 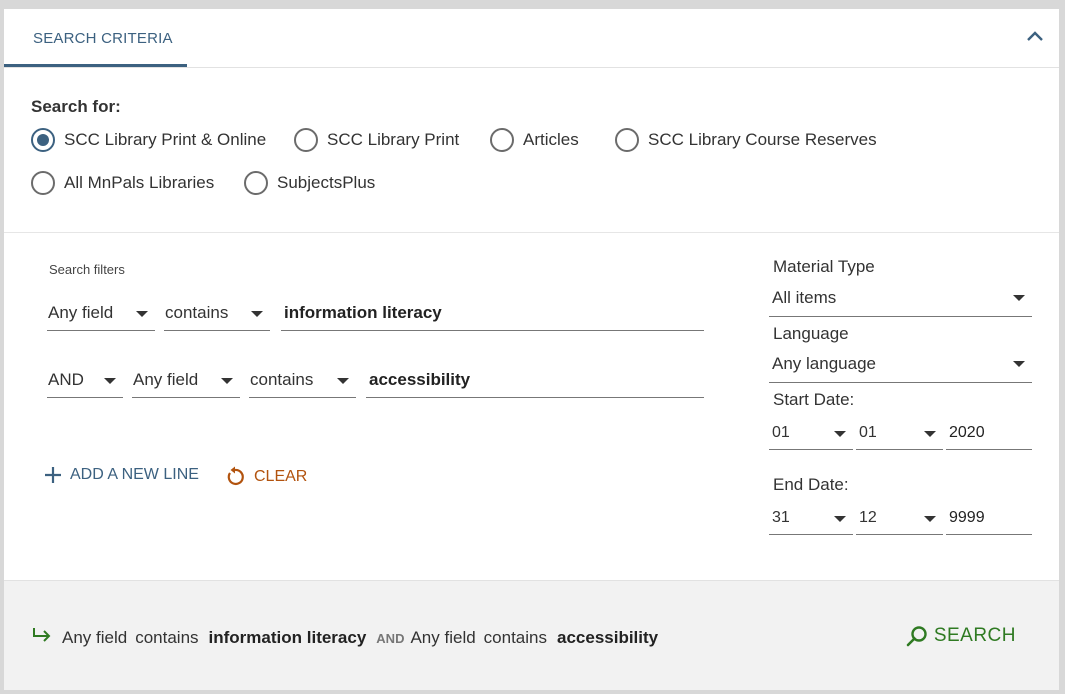 I want to click on line1-precision-select: contains, so click(x=217, y=317).